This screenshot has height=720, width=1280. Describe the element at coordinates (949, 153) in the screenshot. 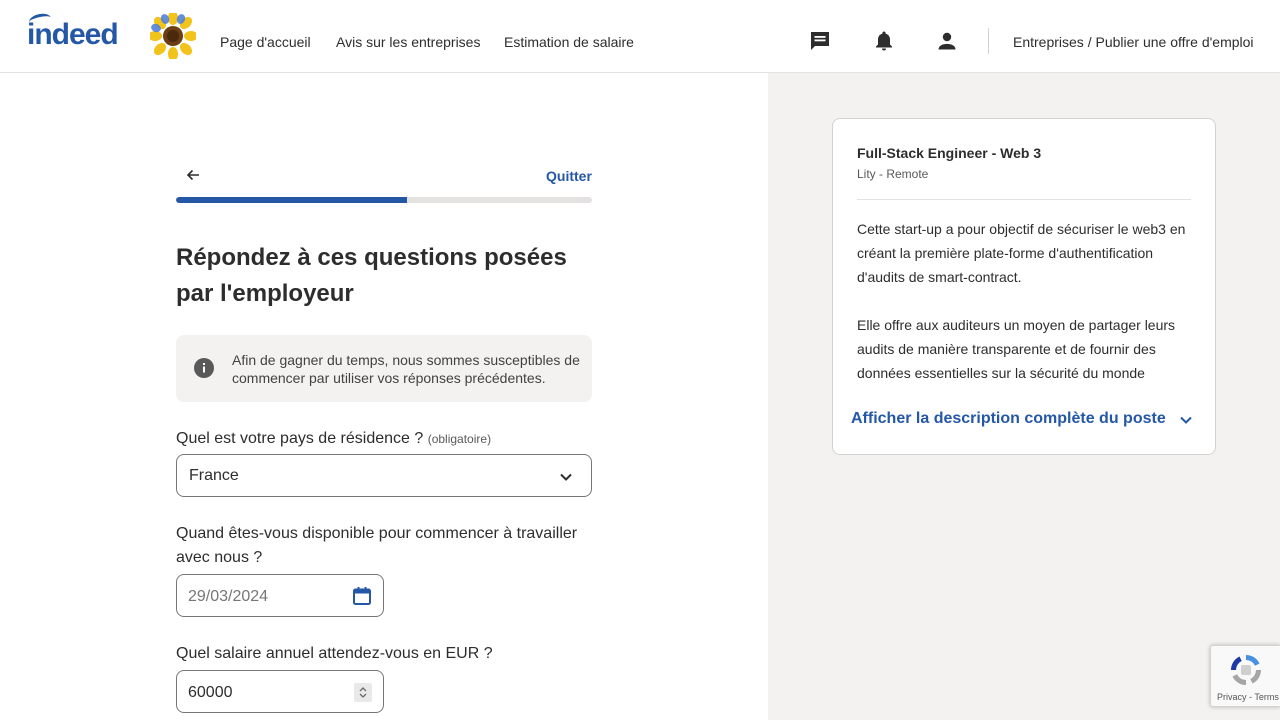

I see `job-title: Full-Stack Engineer - Web 3` at that location.